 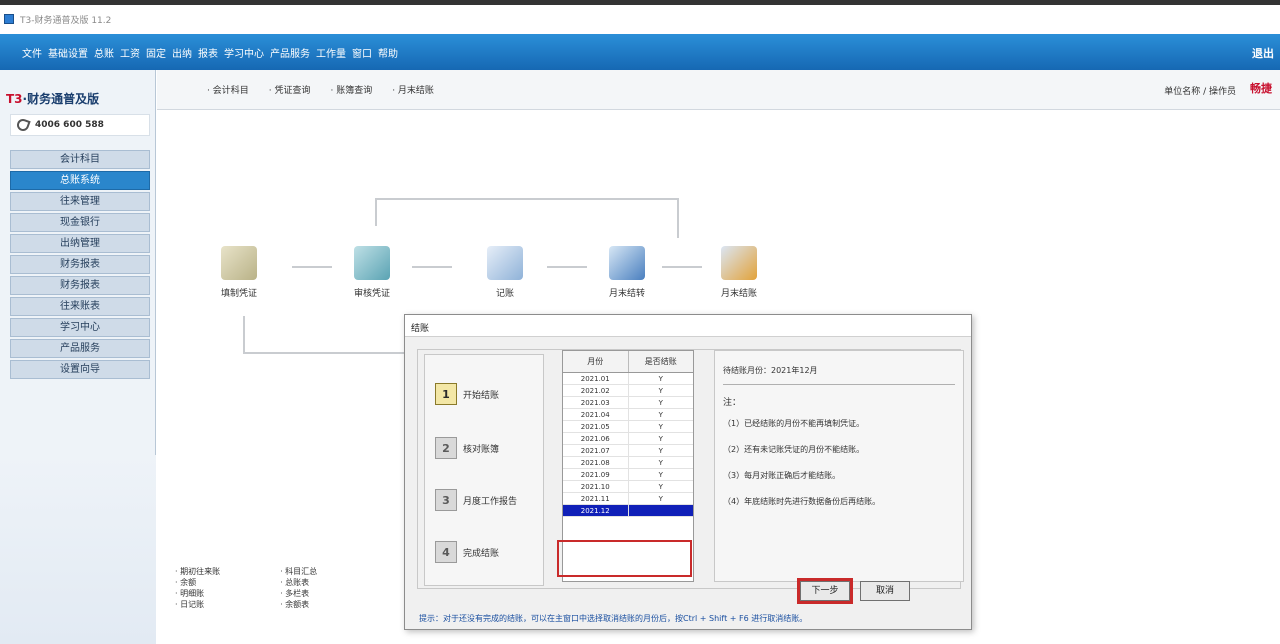 What do you see at coordinates (197, 571) in the screenshot?
I see `quick-link: · 期初往来账` at bounding box center [197, 571].